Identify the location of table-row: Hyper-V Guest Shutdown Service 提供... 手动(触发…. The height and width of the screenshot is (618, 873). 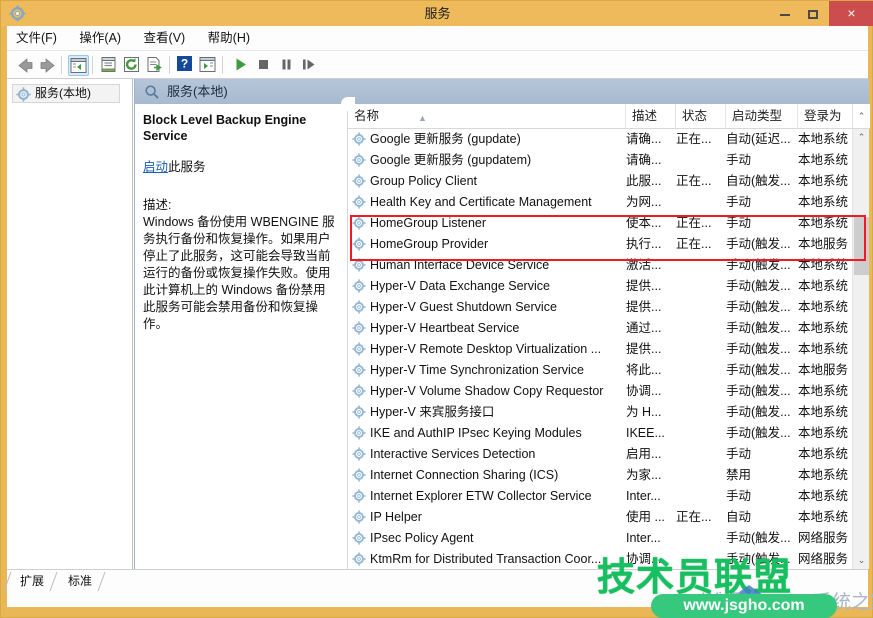
(600, 307).